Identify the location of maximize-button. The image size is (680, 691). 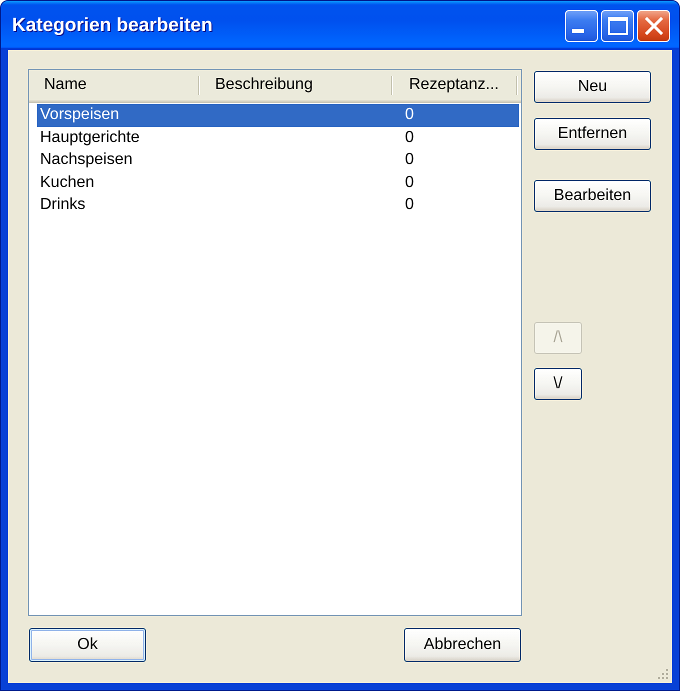
(617, 26).